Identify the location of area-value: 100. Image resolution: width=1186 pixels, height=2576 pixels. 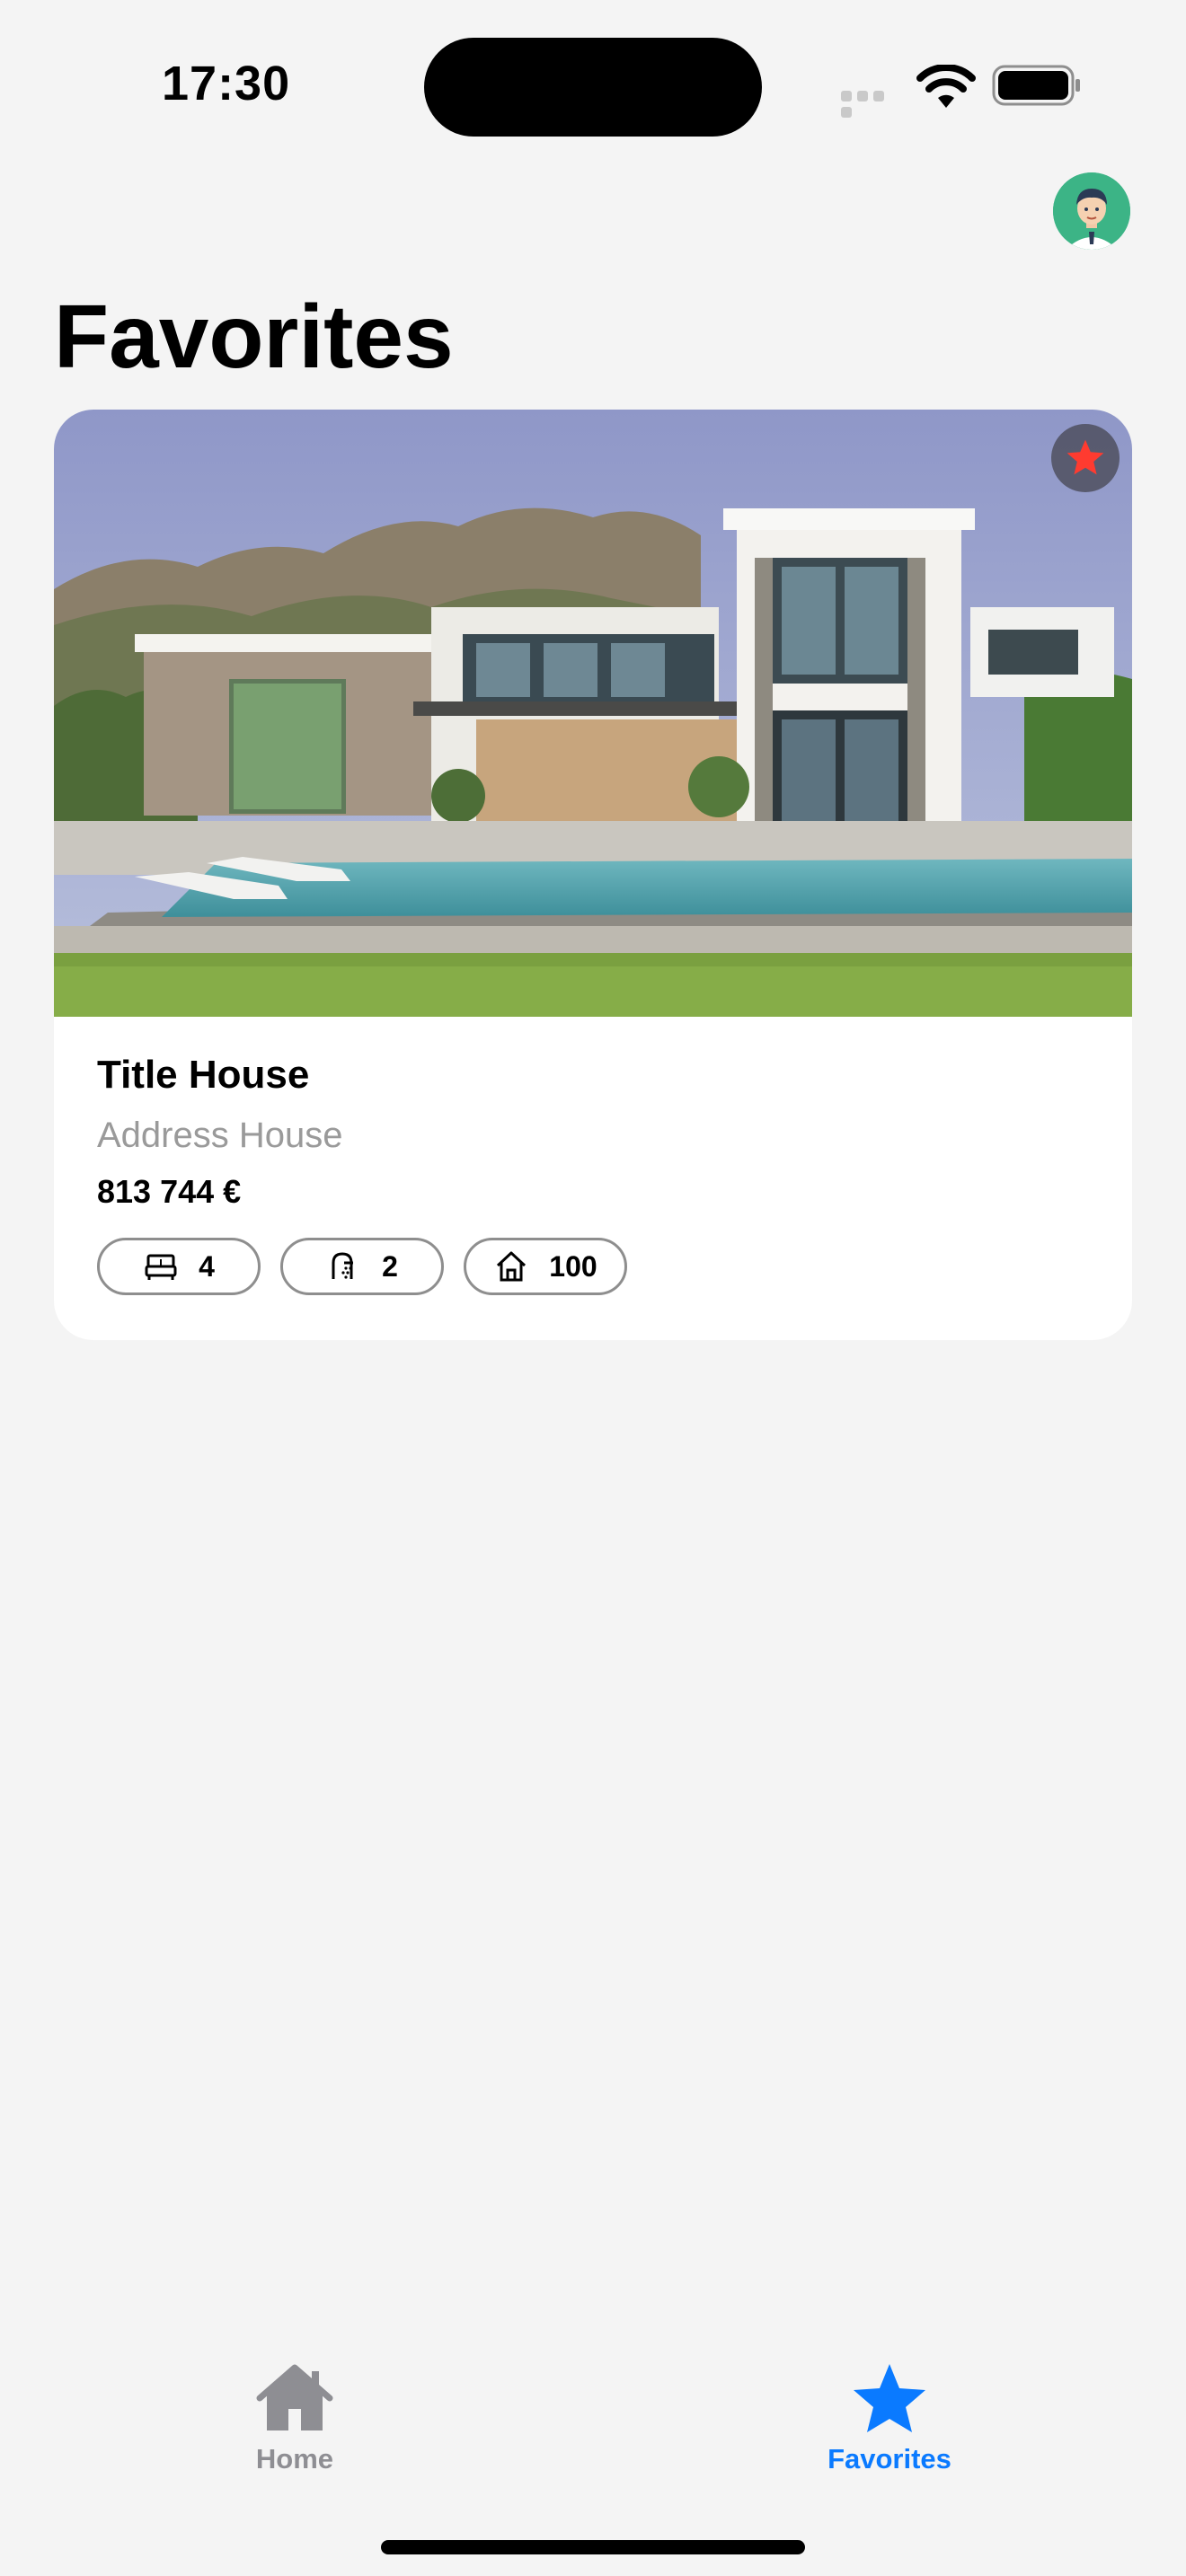
(573, 1266).